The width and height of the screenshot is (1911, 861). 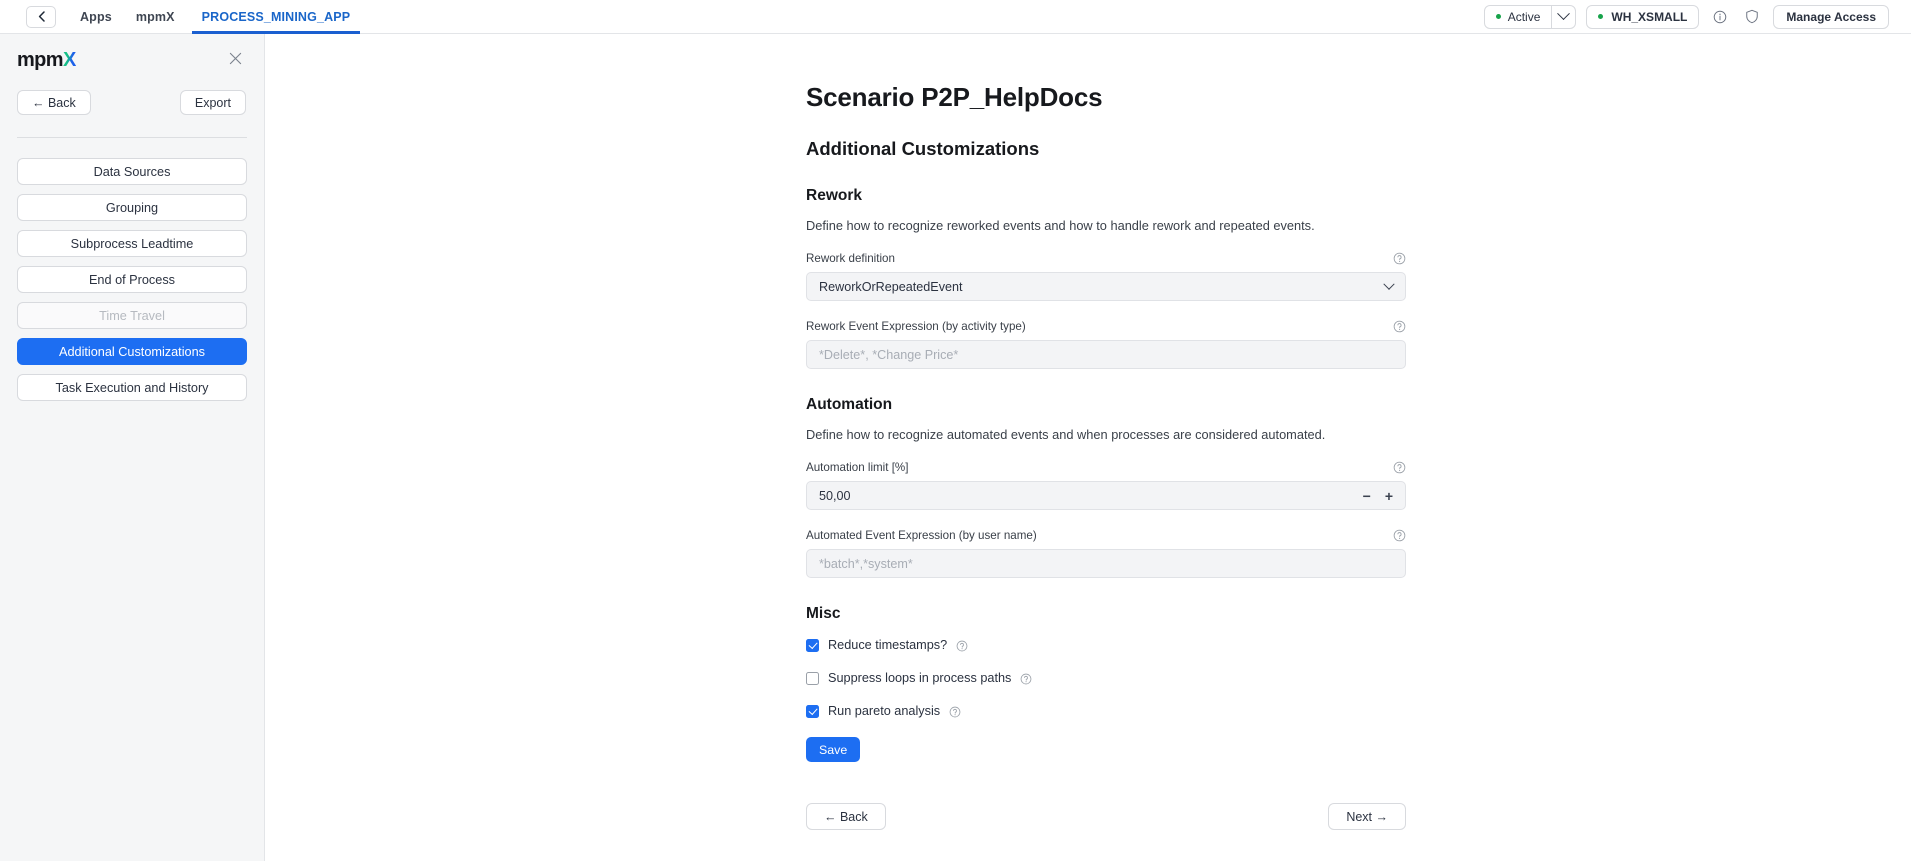 What do you see at coordinates (1106, 467) in the screenshot?
I see `field-label-row: Automation limit [%]` at bounding box center [1106, 467].